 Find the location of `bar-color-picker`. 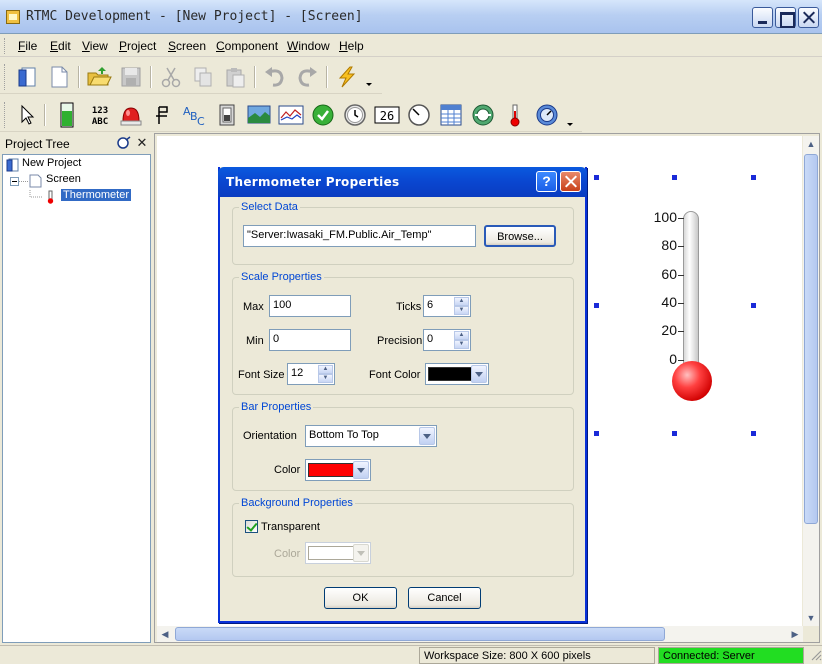

bar-color-picker is located at coordinates (338, 470).